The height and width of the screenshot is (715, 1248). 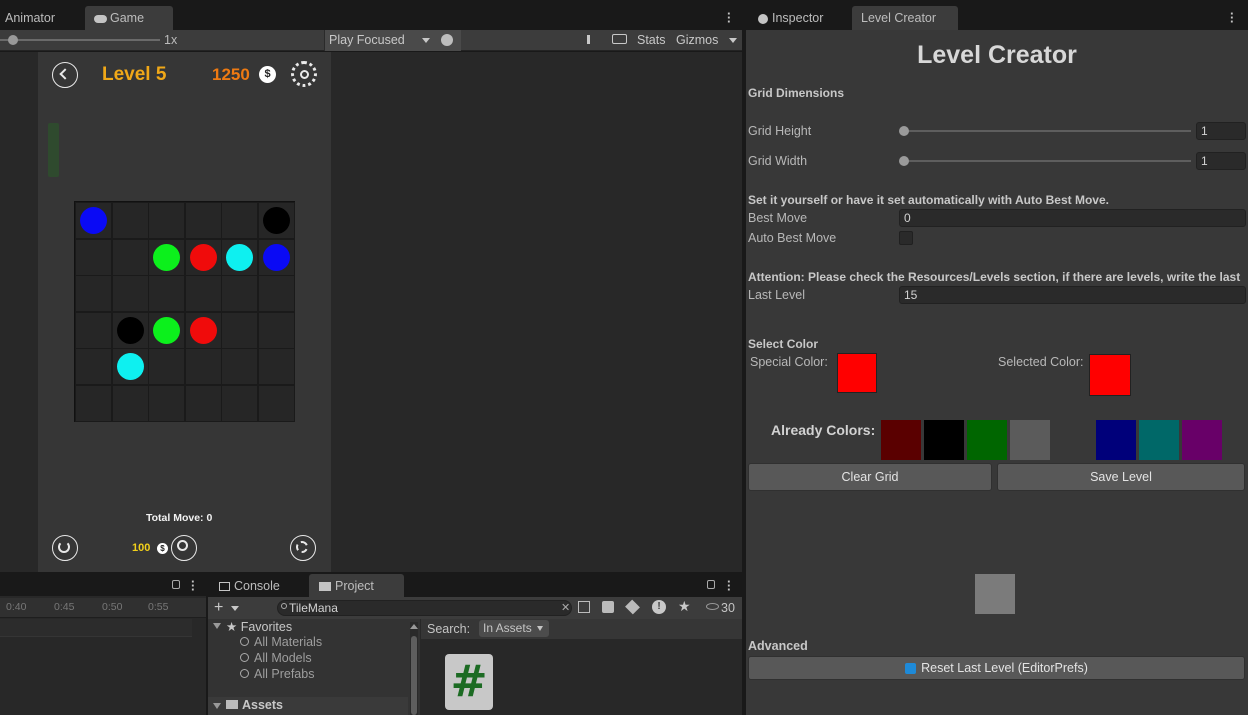 I want to click on csharp-script-icon: #, so click(x=469, y=682).